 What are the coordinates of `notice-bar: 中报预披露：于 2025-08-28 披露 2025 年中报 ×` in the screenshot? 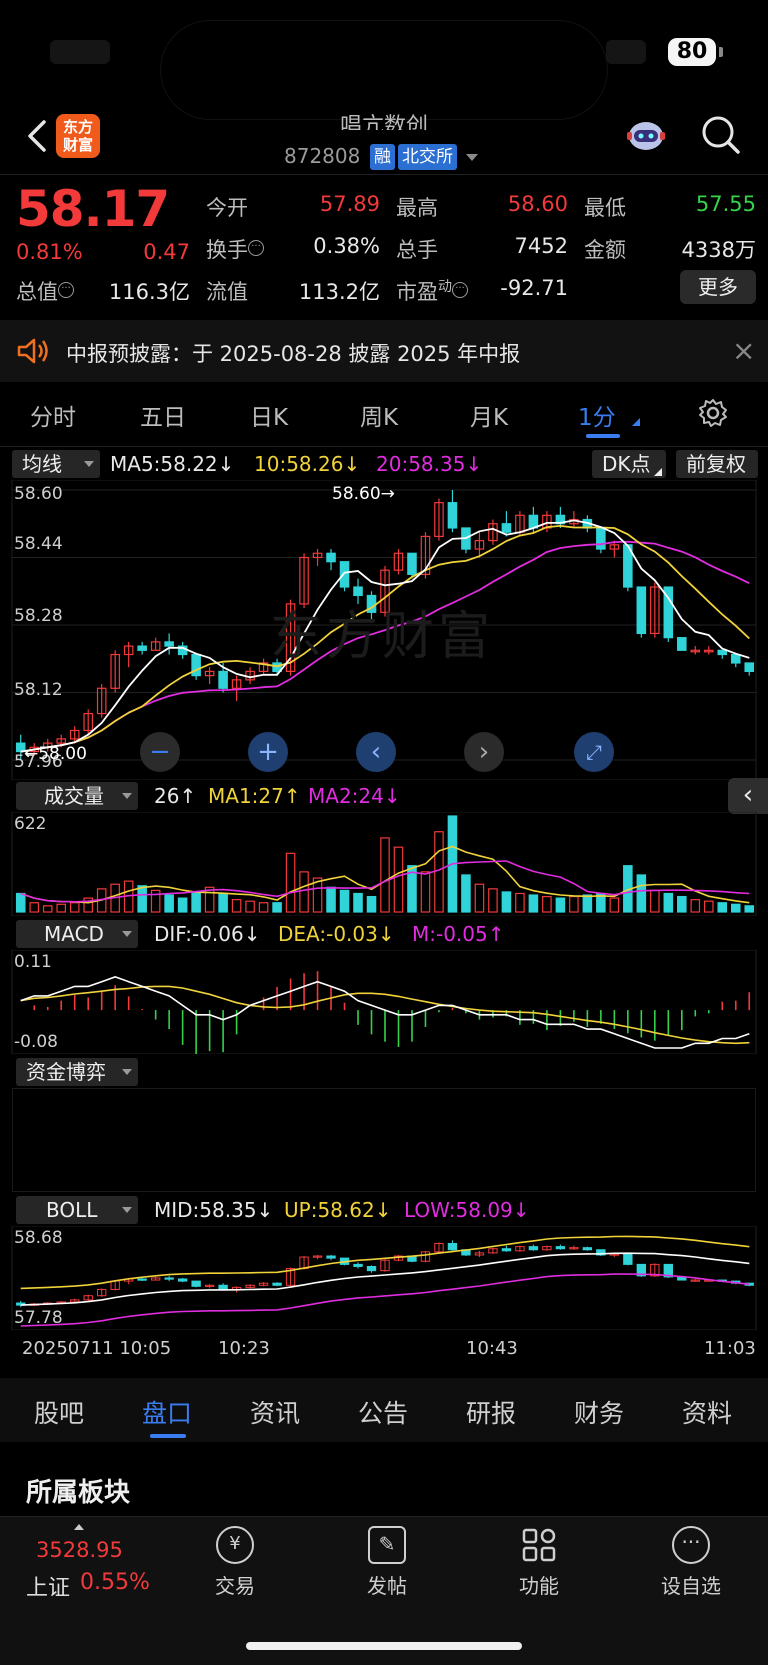 It's located at (384, 351).